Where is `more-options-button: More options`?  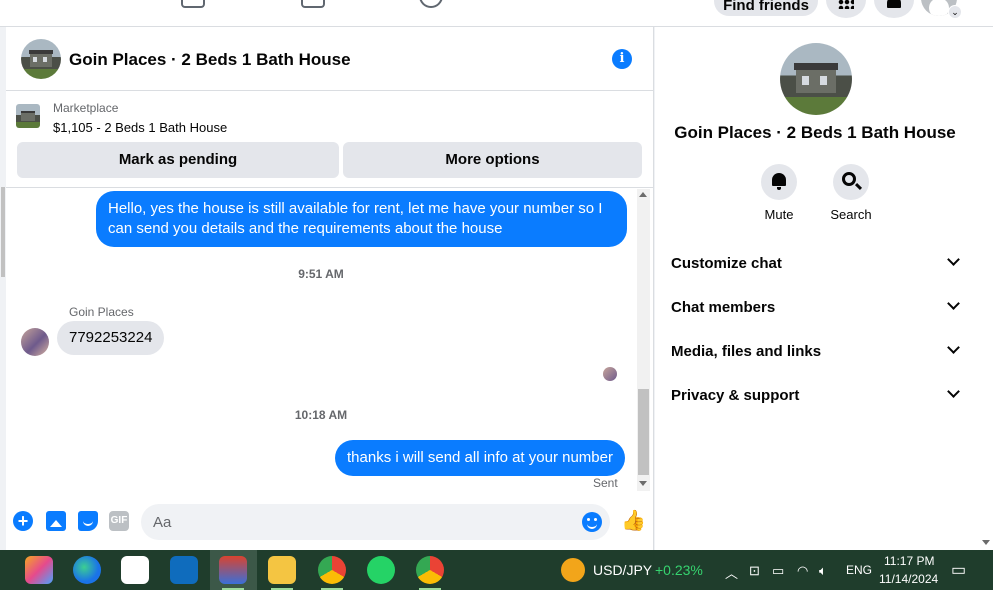
more-options-button: More options is located at coordinates (492, 160).